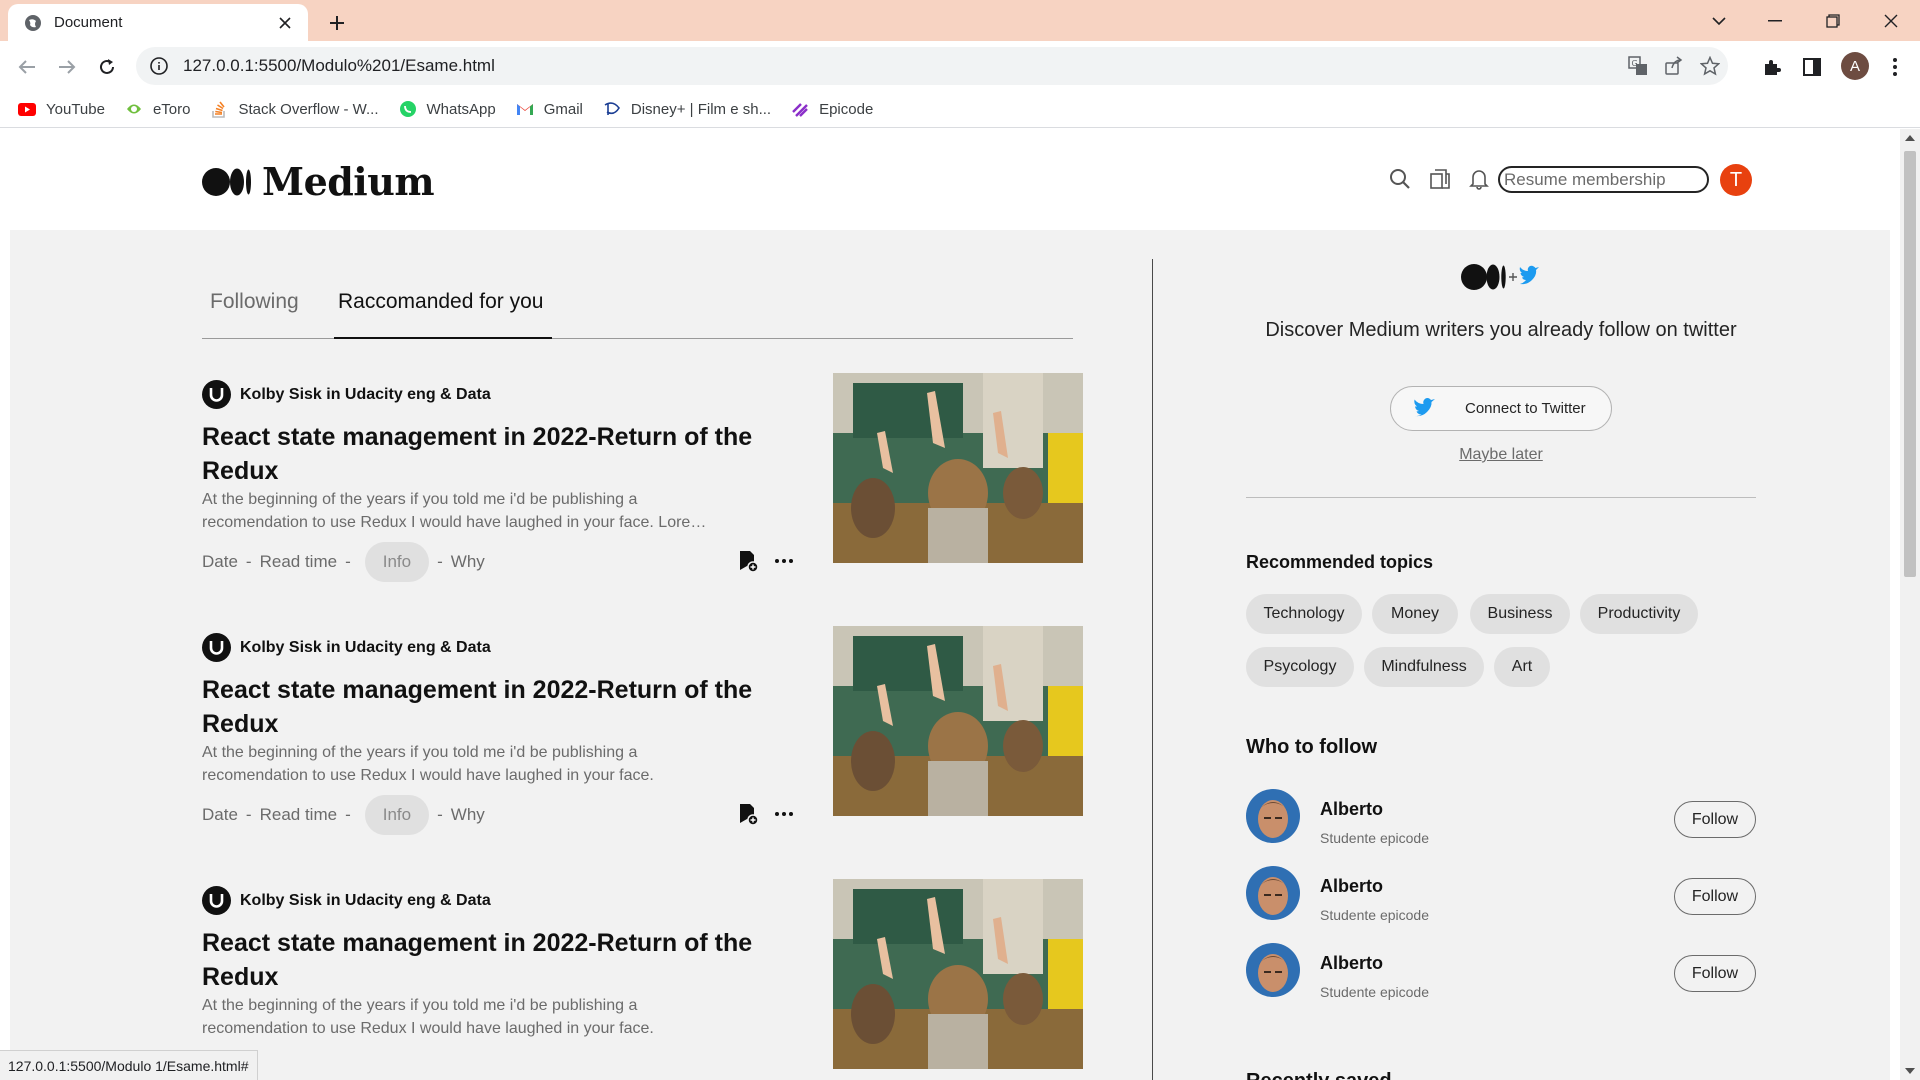 This screenshot has height=1080, width=1920. What do you see at coordinates (1895, 67) in the screenshot?
I see `browser-menu-icon` at bounding box center [1895, 67].